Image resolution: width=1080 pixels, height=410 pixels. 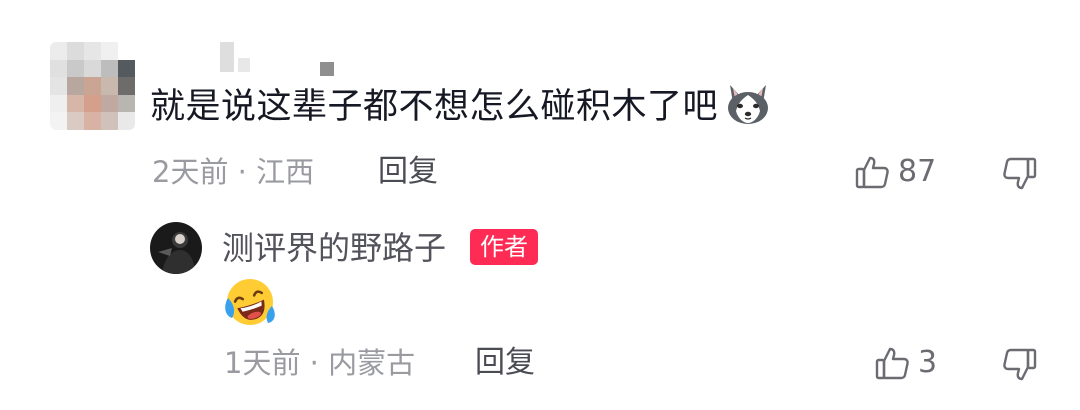 I want to click on reply-button: 回复, so click(x=408, y=172).